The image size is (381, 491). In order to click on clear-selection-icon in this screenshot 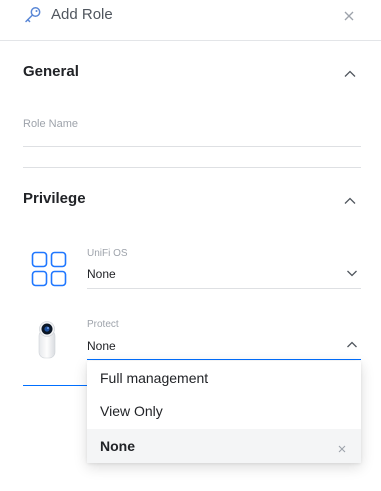, I will do `click(342, 447)`.